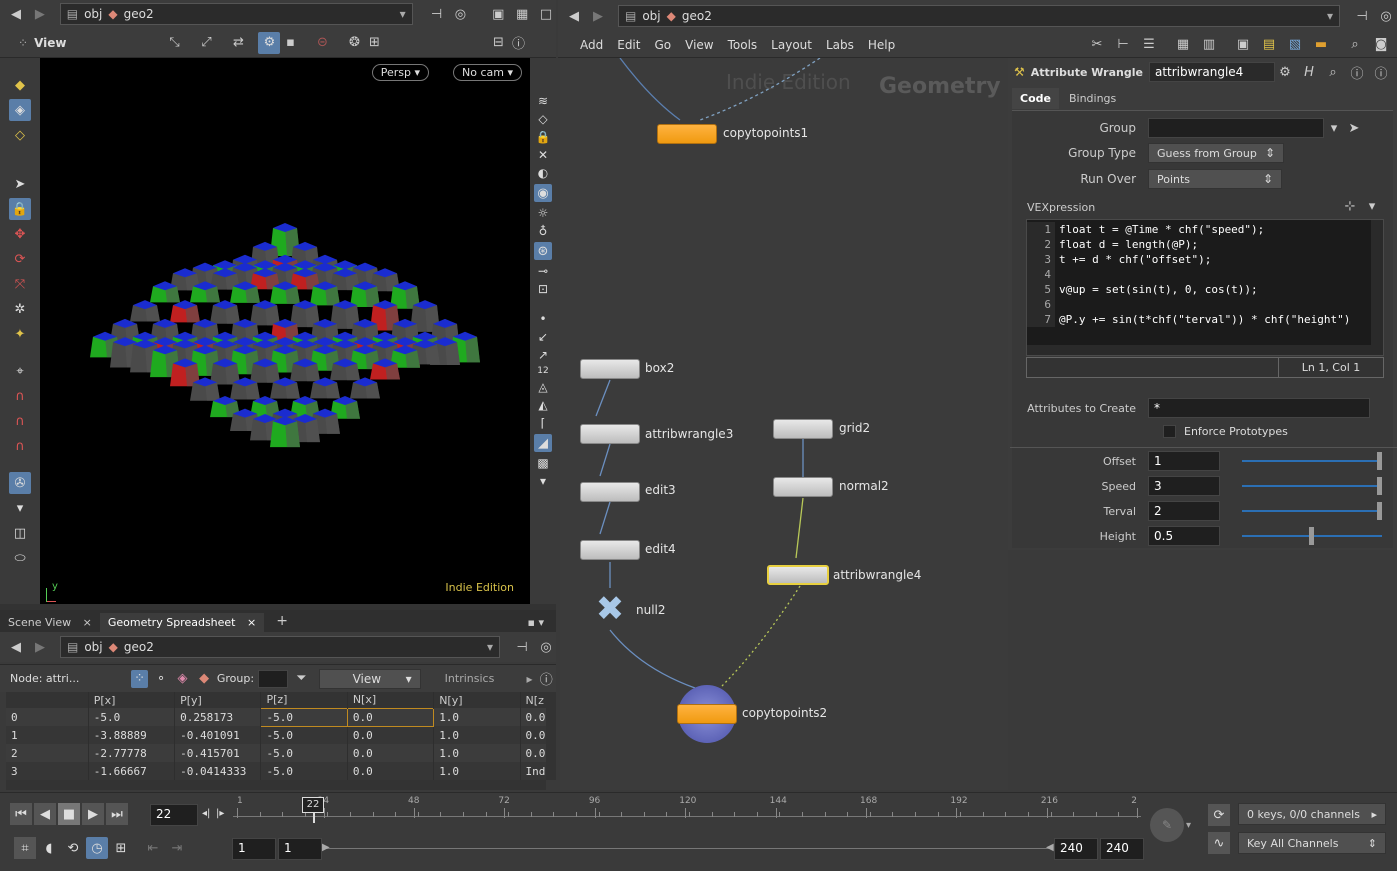  I want to click on node-attribwrangle3, so click(610, 434).